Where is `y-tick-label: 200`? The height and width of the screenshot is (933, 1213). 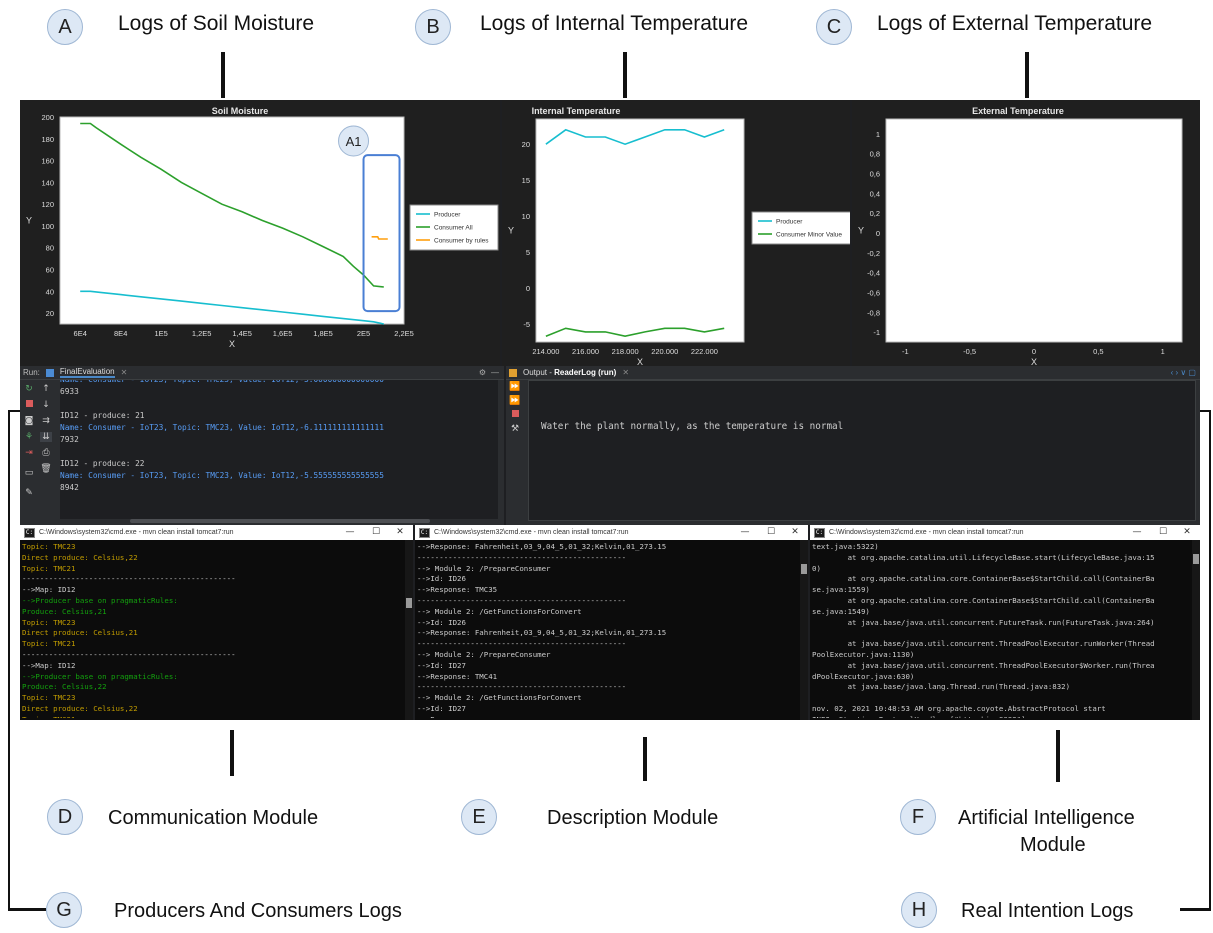
y-tick-label: 200 is located at coordinates (47, 117).